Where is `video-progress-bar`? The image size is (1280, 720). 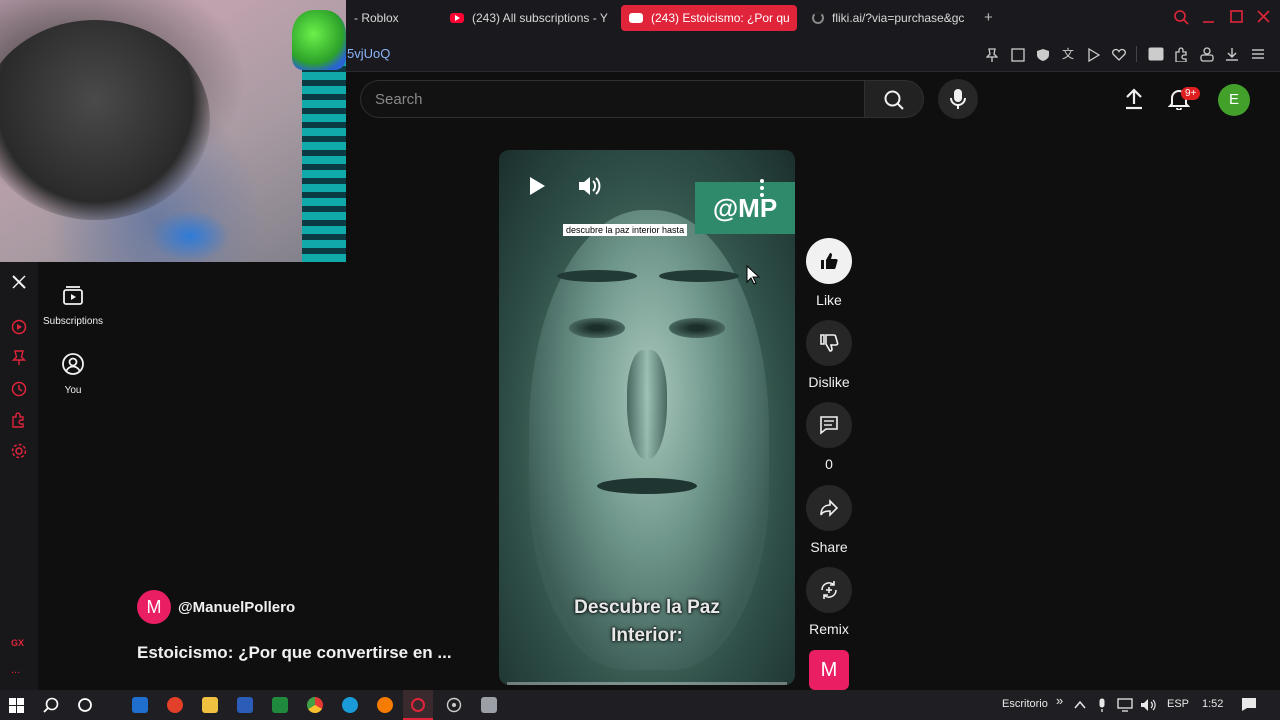 video-progress-bar is located at coordinates (647, 683).